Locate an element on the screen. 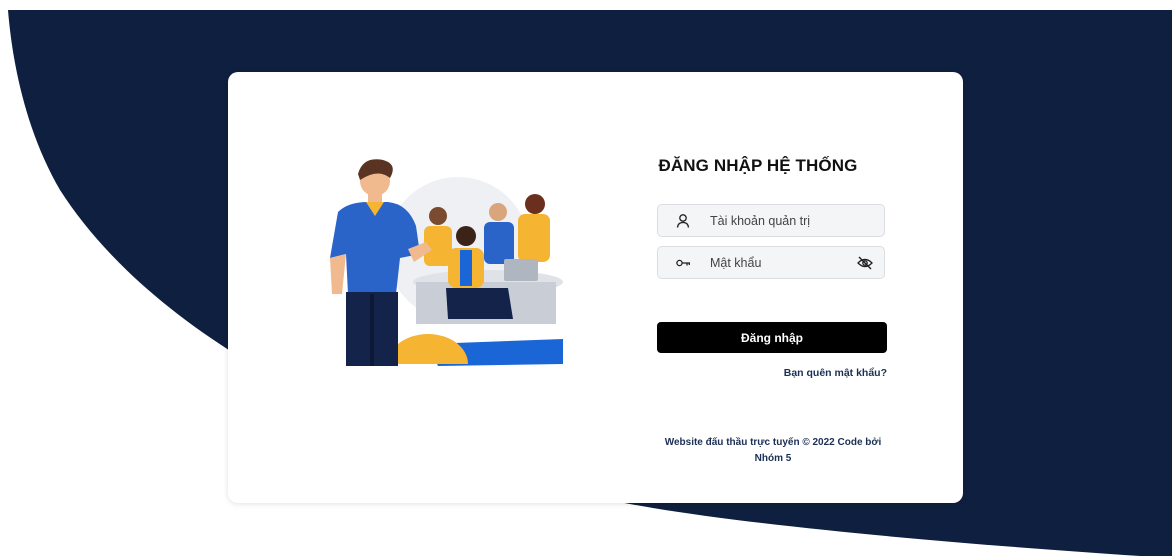  username-field is located at coordinates (771, 220).